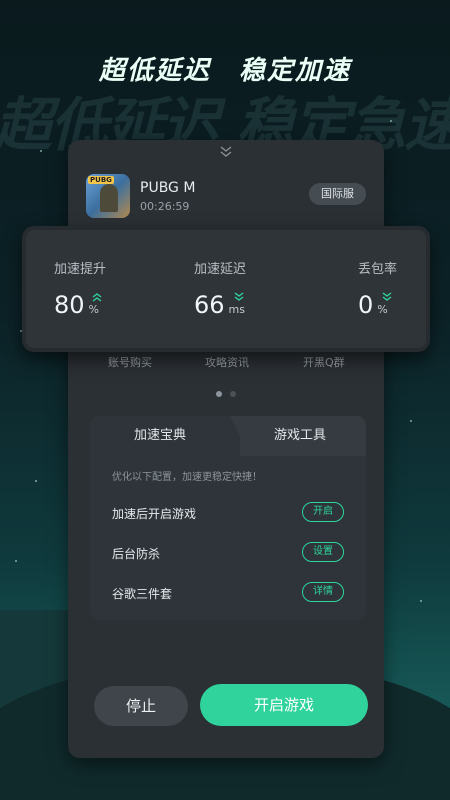 Image resolution: width=450 pixels, height=800 pixels. Describe the element at coordinates (228, 593) in the screenshot. I see `list-item: 谷歌三件套 详情` at that location.